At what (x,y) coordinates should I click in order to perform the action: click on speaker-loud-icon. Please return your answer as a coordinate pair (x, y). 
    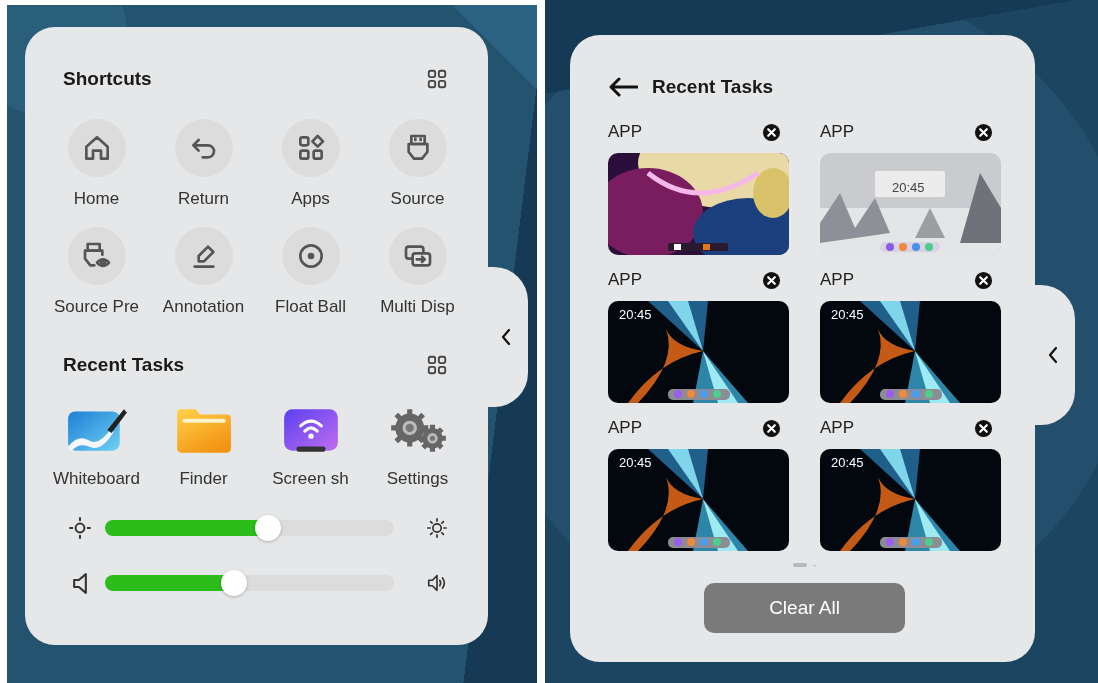
    Looking at the image, I should click on (437, 583).